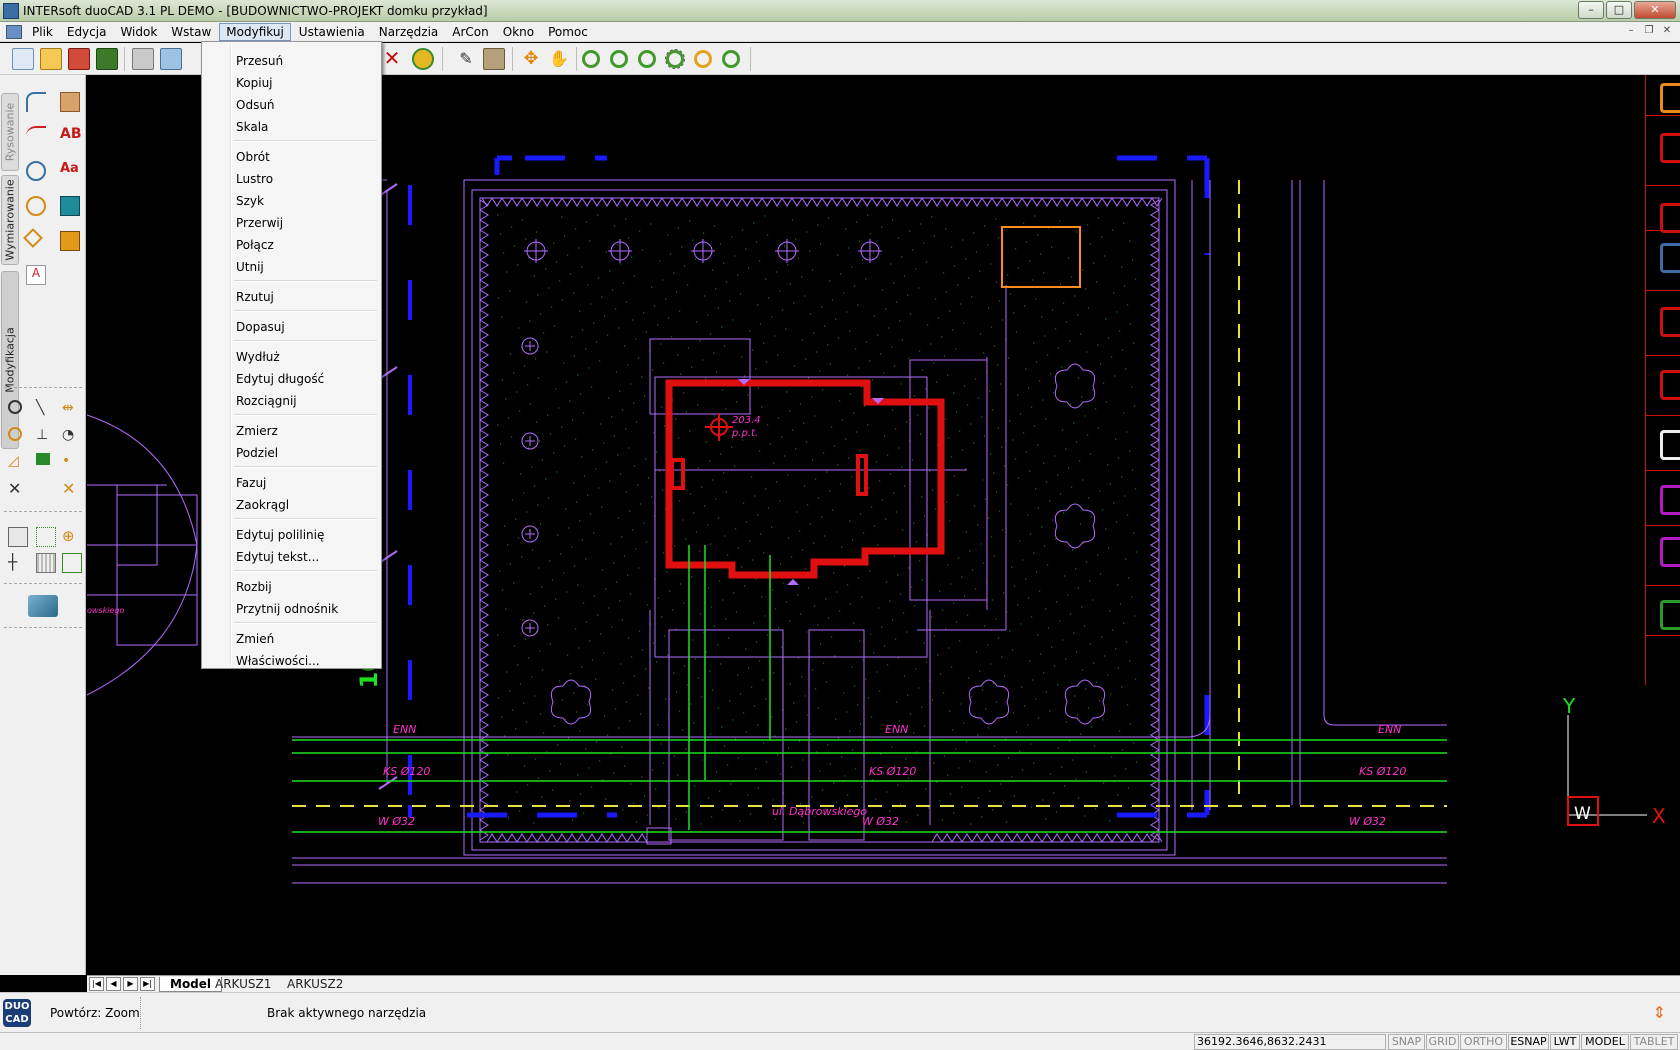 This screenshot has width=1680, height=1050. Describe the element at coordinates (466, 59) in the screenshot. I see `brush-icon: ✎` at that location.